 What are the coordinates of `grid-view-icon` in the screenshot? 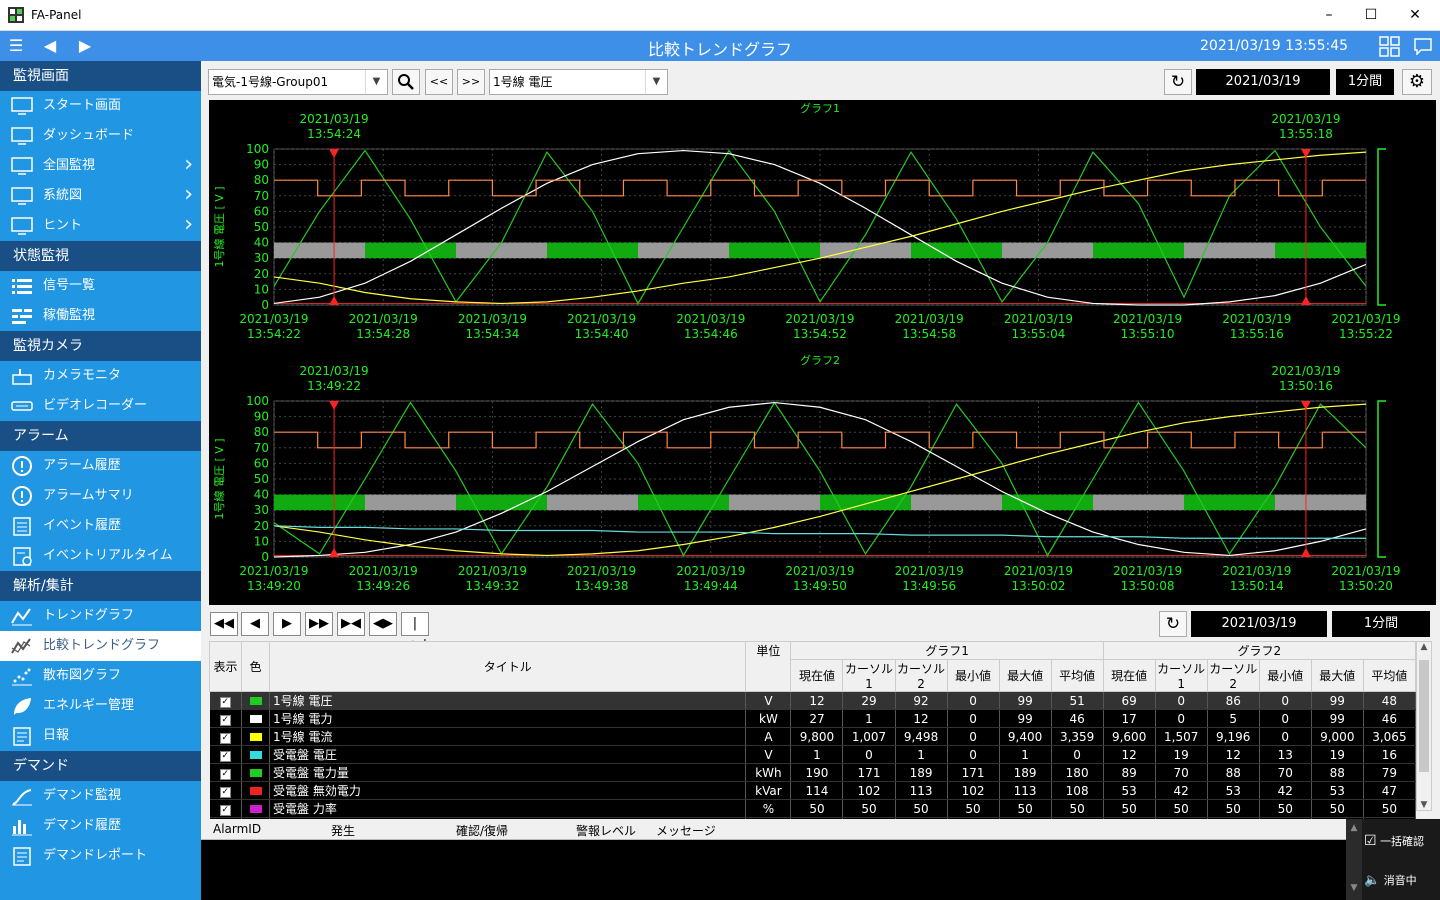 It's located at (1389, 46).